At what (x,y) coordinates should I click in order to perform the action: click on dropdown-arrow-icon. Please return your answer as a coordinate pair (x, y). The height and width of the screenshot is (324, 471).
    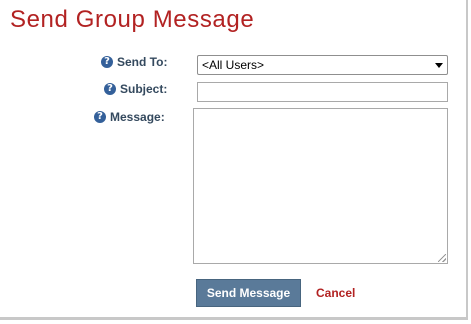
    Looking at the image, I should click on (439, 65).